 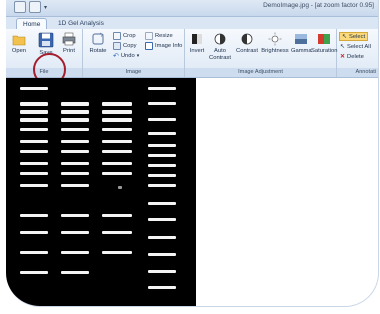 I want to click on auto-contrast-icon, so click(x=220, y=39).